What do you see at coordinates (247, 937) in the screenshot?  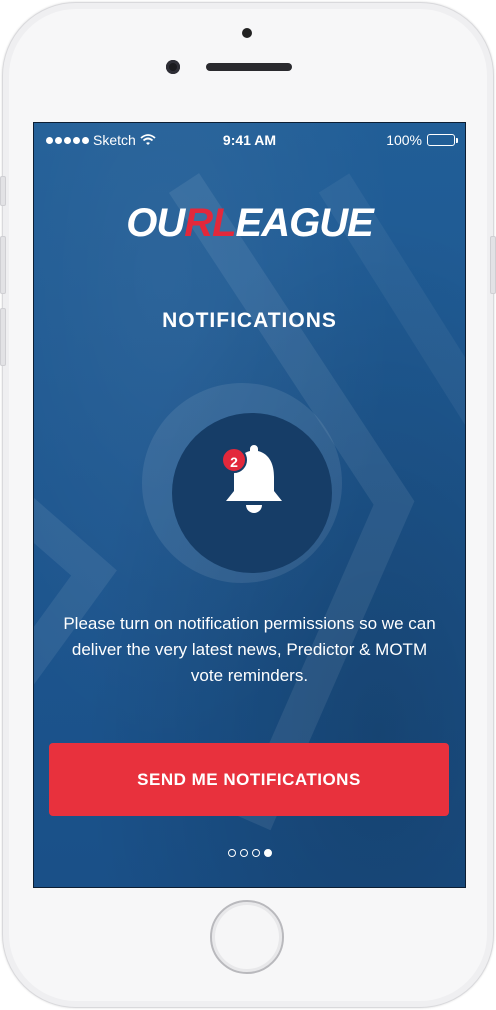 I see `home-button` at bounding box center [247, 937].